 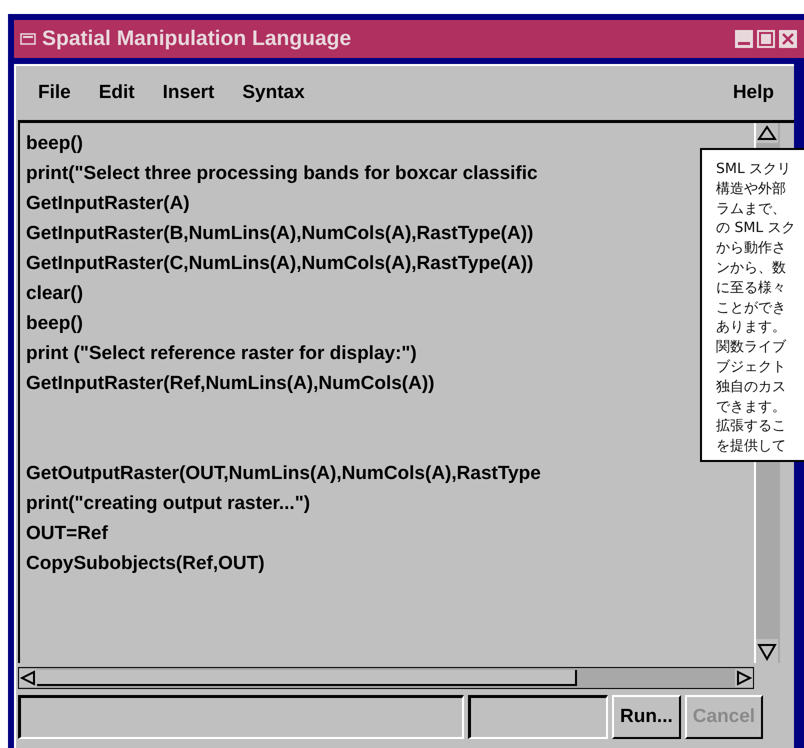 What do you see at coordinates (230, 384) in the screenshot?
I see `code-line: GetInputRaster(Ref,NumLins(A),NumCols(A))` at bounding box center [230, 384].